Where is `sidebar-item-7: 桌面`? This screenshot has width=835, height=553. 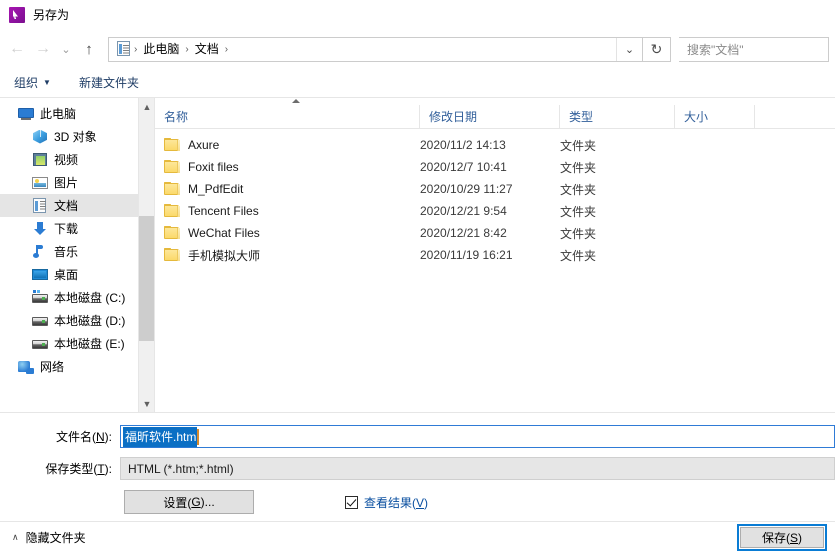 sidebar-item-7: 桌面 is located at coordinates (77, 274).